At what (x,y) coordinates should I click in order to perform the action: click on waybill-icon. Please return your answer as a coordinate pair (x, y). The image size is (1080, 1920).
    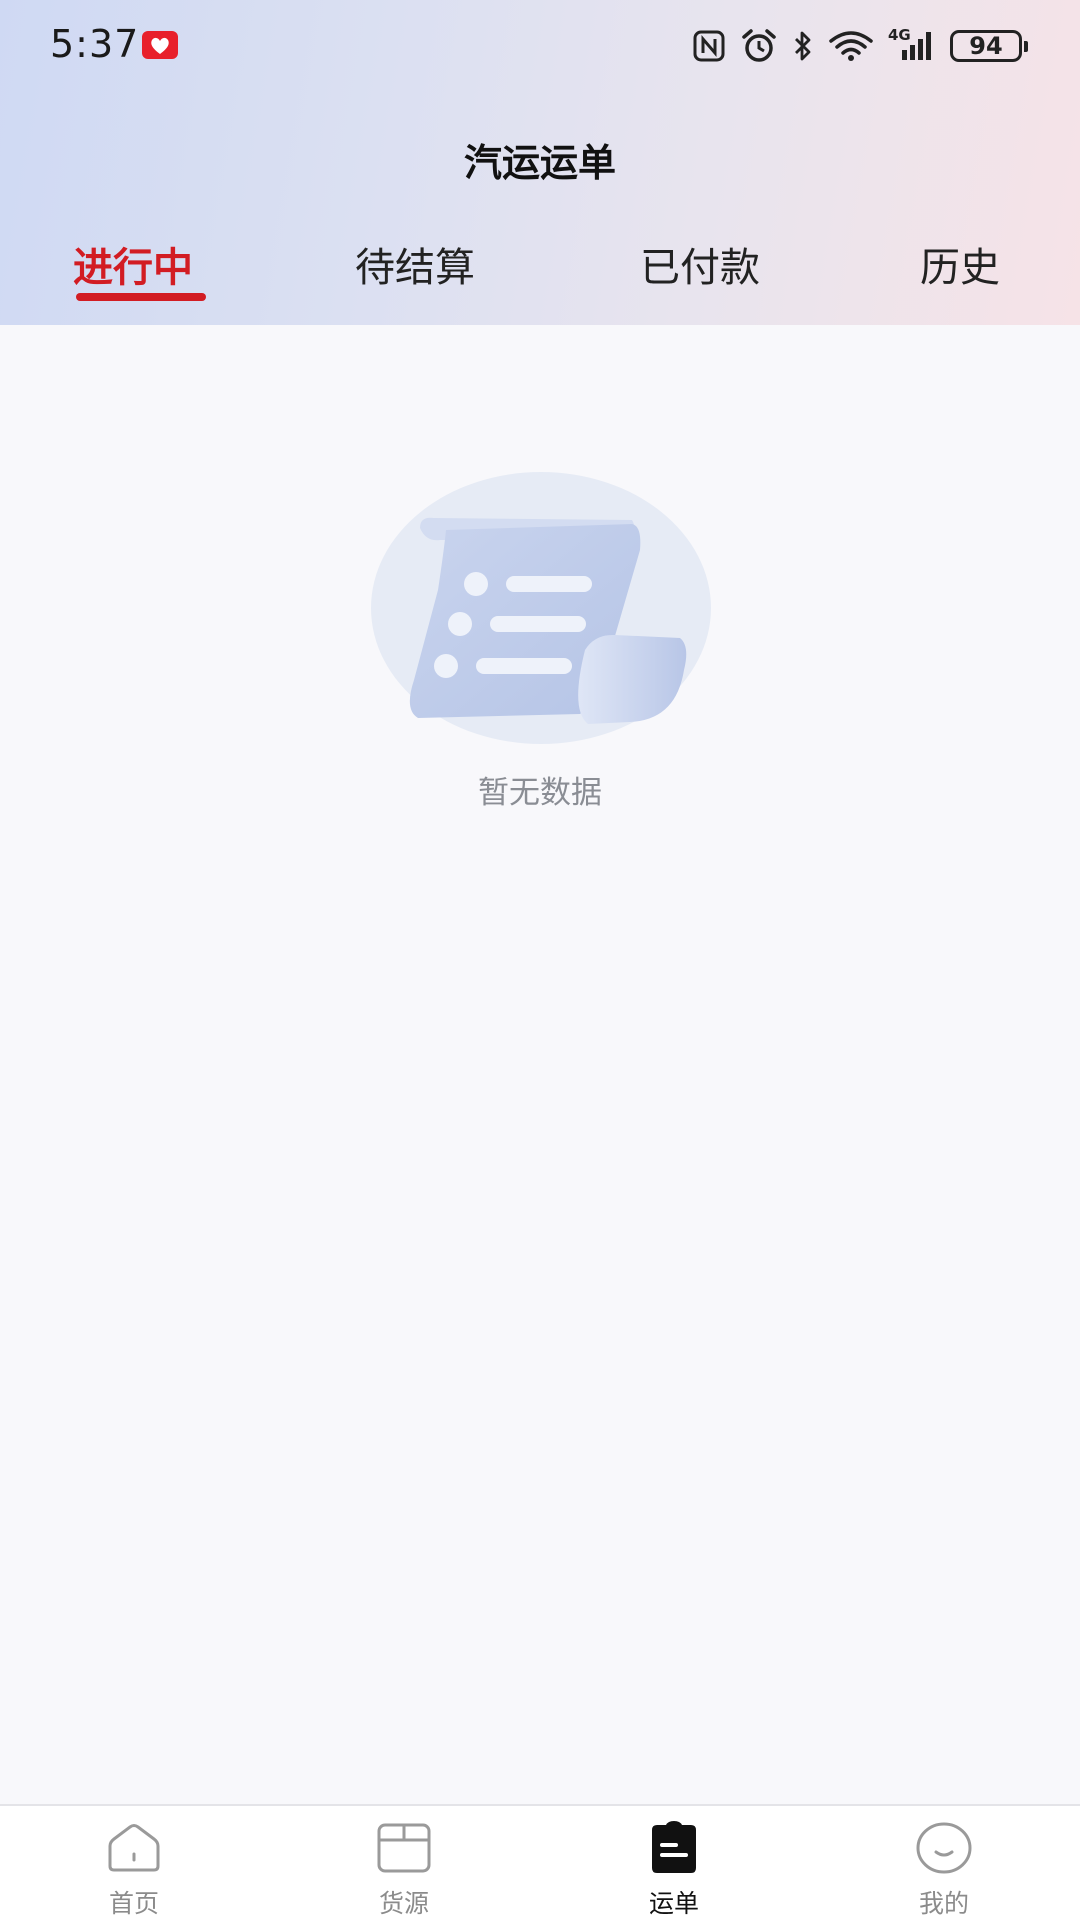
    Looking at the image, I should click on (674, 1848).